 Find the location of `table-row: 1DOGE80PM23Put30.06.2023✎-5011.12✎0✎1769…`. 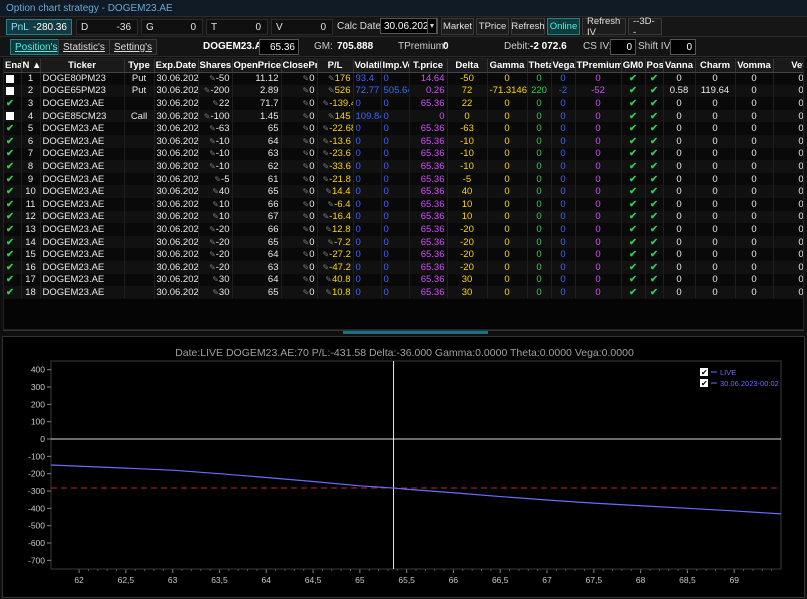

table-row: 1DOGE80PM23Put30.06.2023✎-5011.12✎0✎1769… is located at coordinates (403, 78).